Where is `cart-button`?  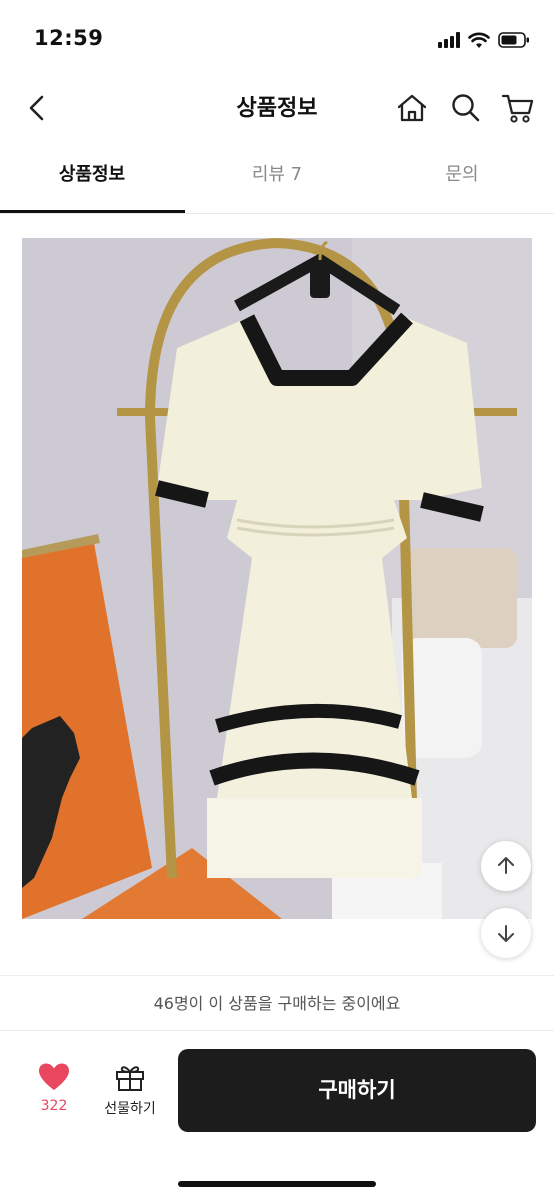
cart-button is located at coordinates (518, 108).